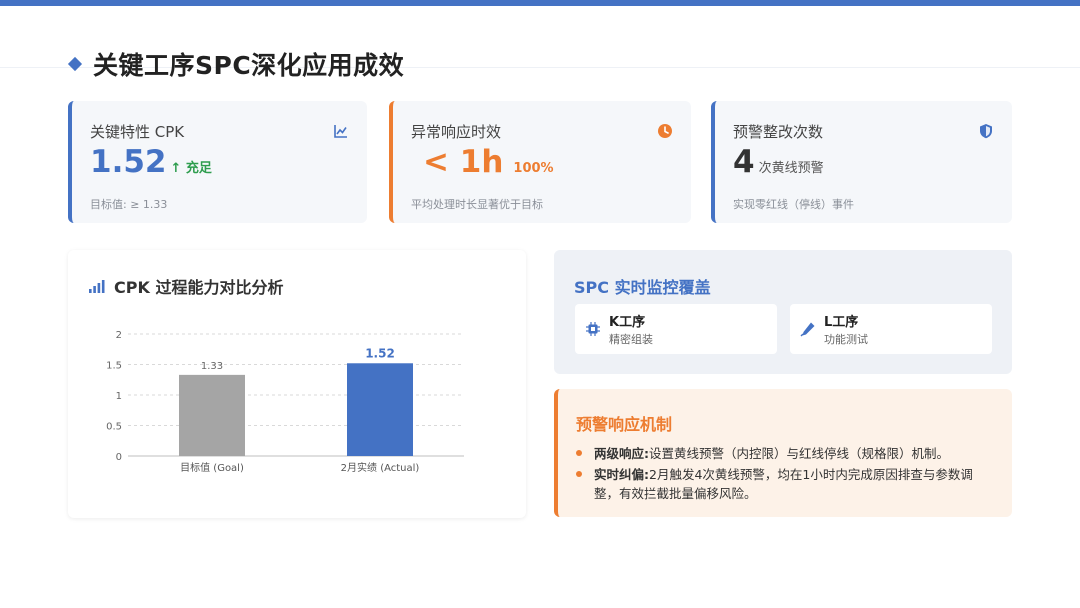  What do you see at coordinates (114, 427) in the screenshot?
I see `y-tick-label: 0.5` at bounding box center [114, 427].